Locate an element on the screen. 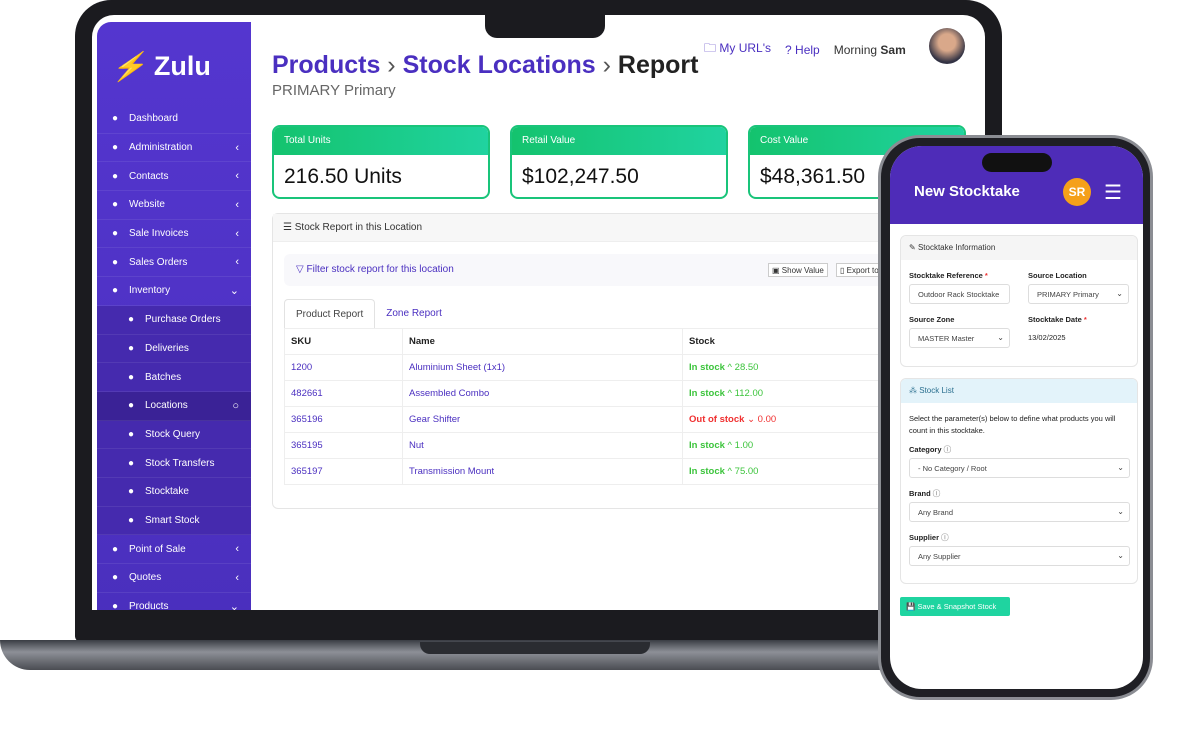 The height and width of the screenshot is (754, 1200). sidebar-item-label: Administration is located at coordinates (161, 148).